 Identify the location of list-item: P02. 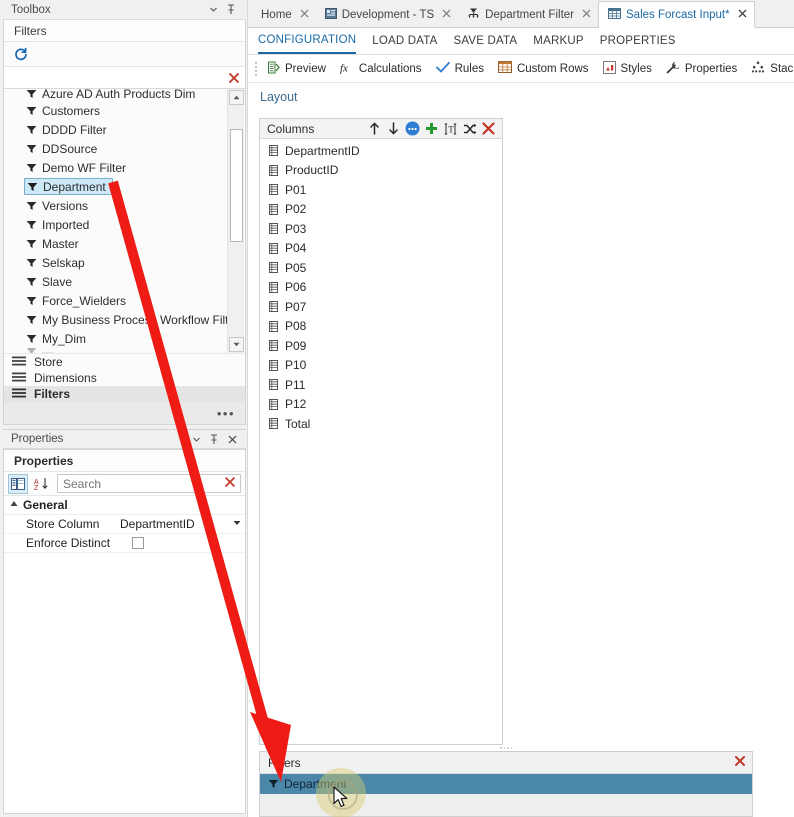
(381, 210).